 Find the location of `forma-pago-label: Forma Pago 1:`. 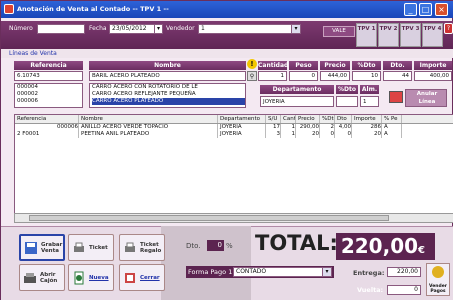

forma-pago-label: Forma Pago 1: is located at coordinates (211, 272).